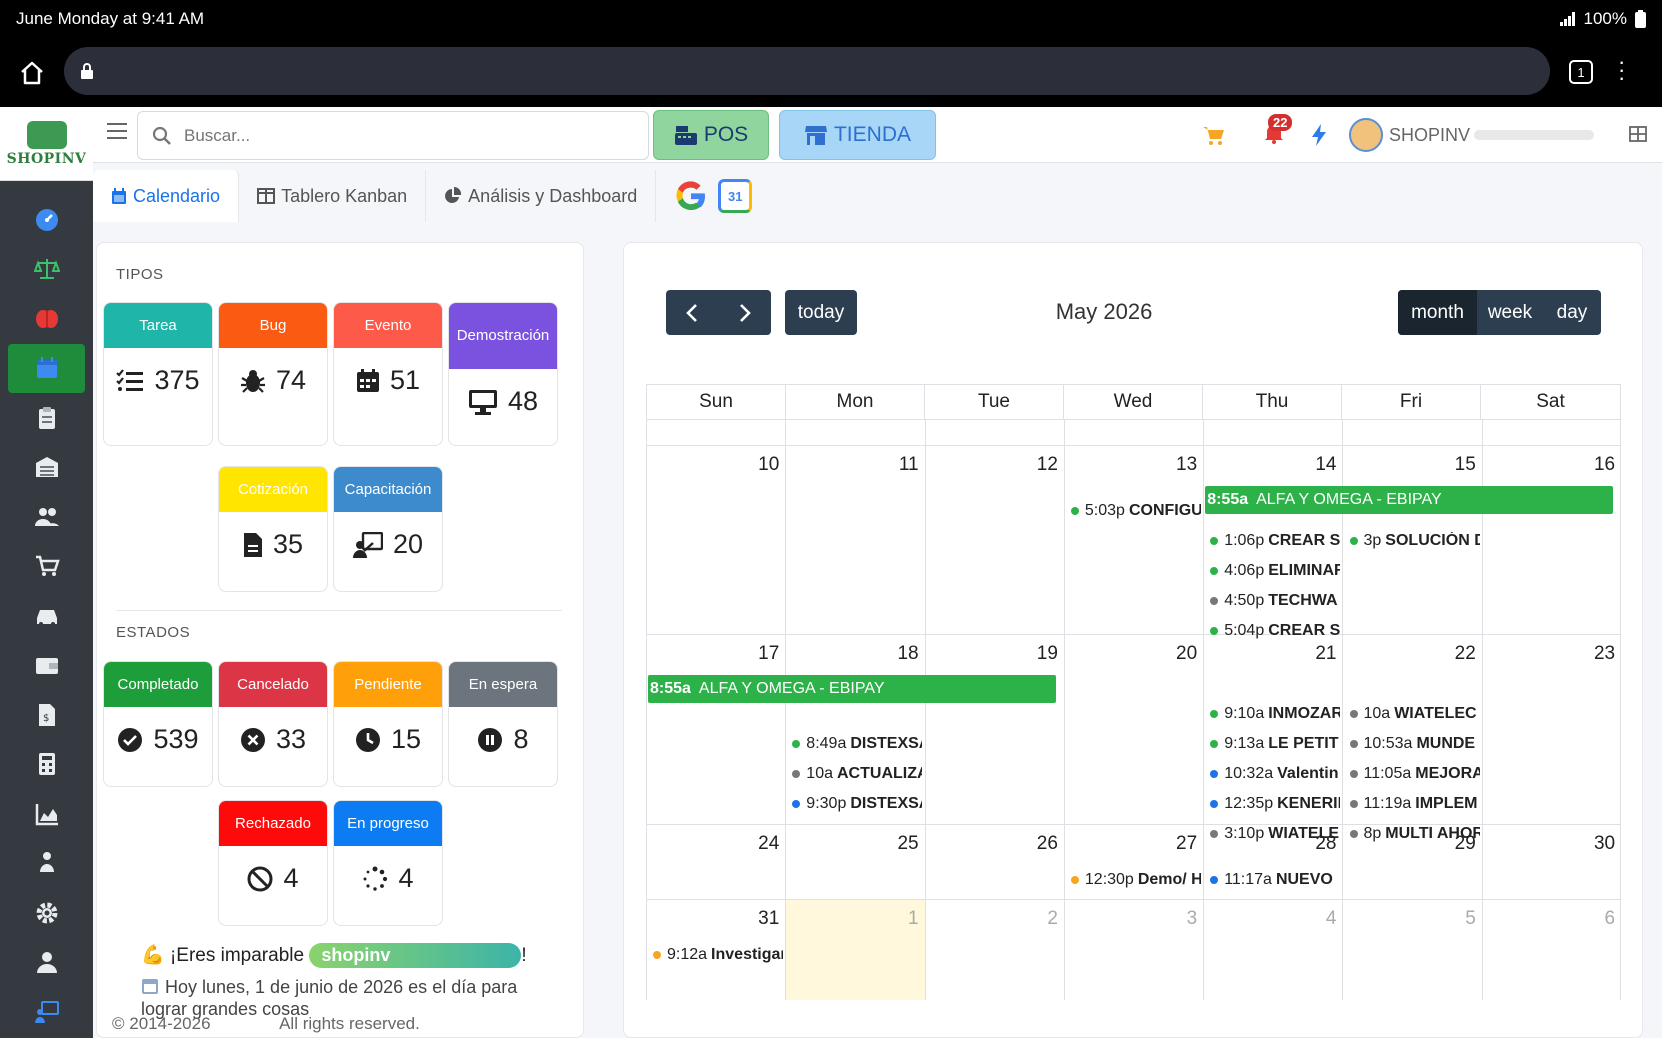 This screenshot has height=1038, width=1662. What do you see at coordinates (913, 919) in the screenshot?
I see `day-number: 1` at bounding box center [913, 919].